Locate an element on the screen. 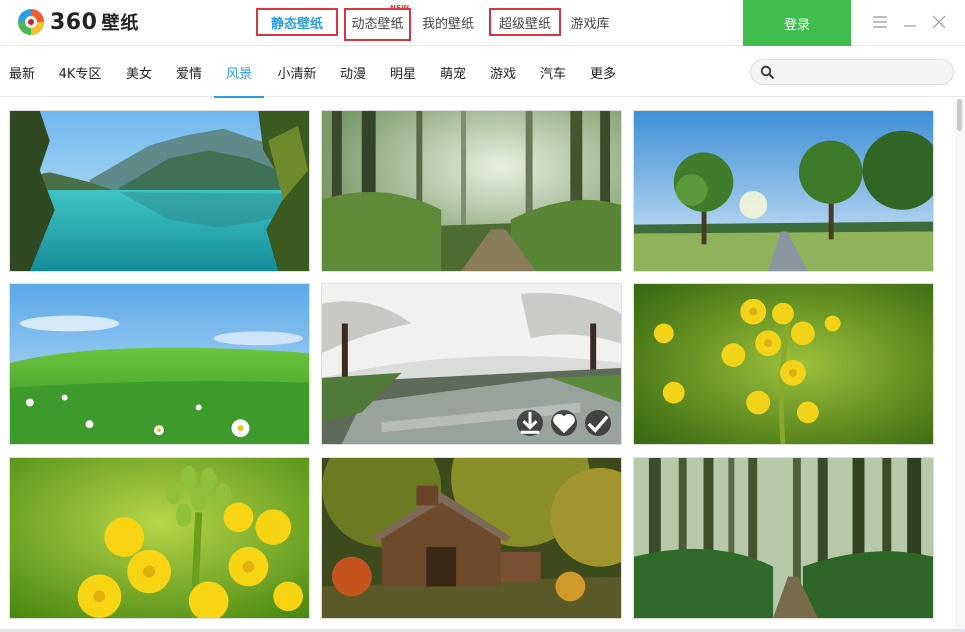 The height and width of the screenshot is (632, 965). heart-icon is located at coordinates (564, 423).